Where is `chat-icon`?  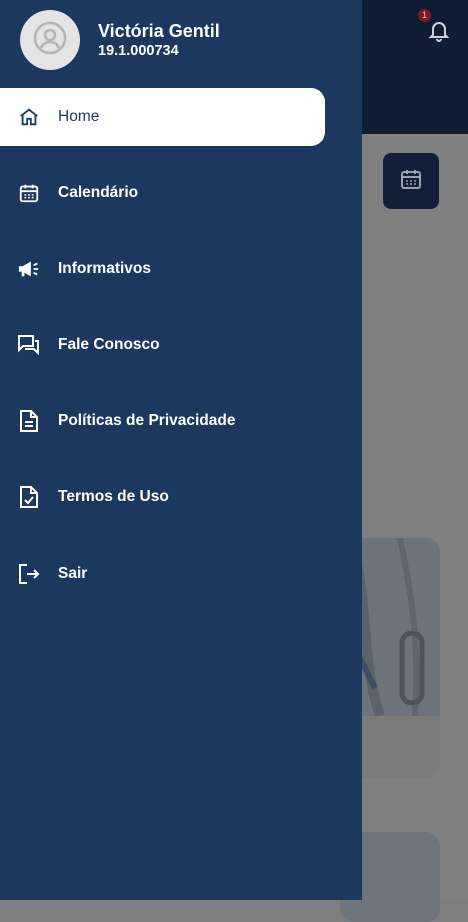 chat-icon is located at coordinates (29, 345).